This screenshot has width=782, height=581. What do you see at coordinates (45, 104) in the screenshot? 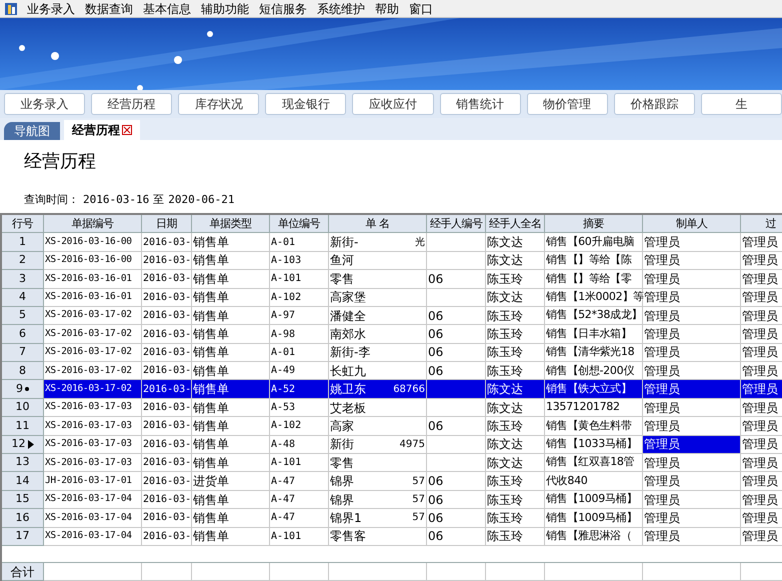
I see `toolbar-button: 业务录入` at bounding box center [45, 104].